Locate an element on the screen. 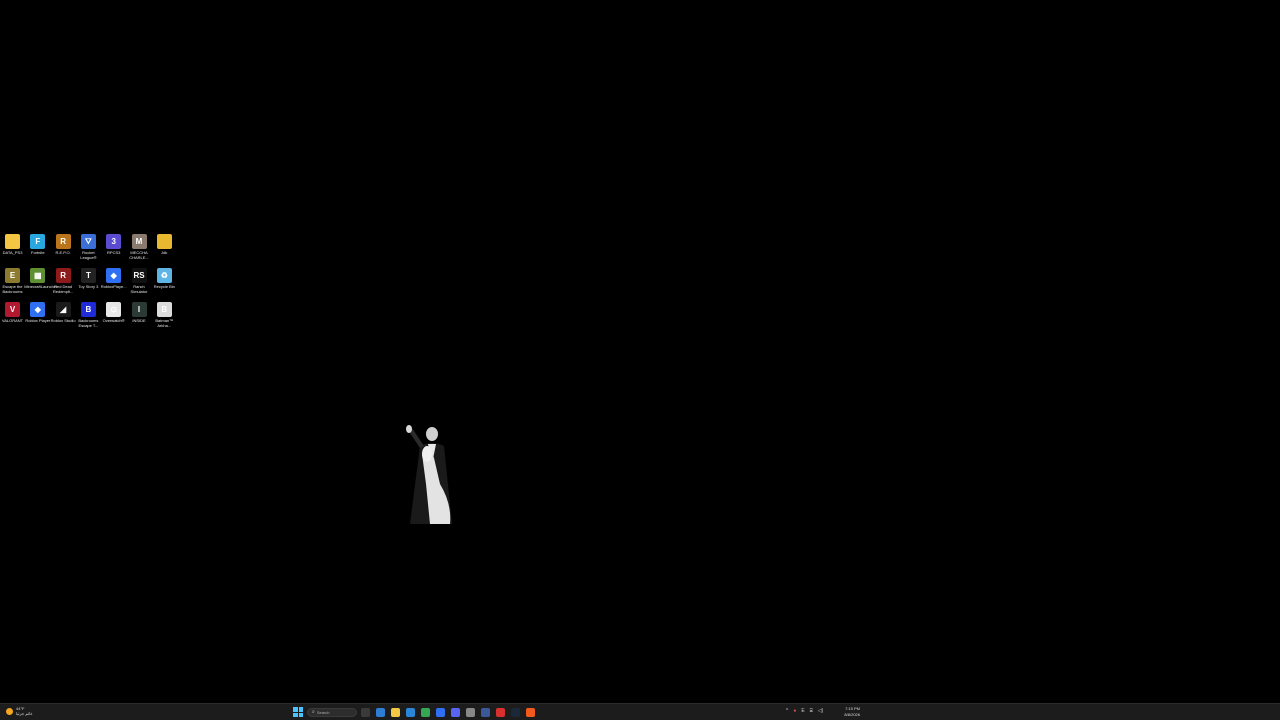 The image size is (1280, 720). desktop-icon-label: INSIDE is located at coordinates (139, 320).